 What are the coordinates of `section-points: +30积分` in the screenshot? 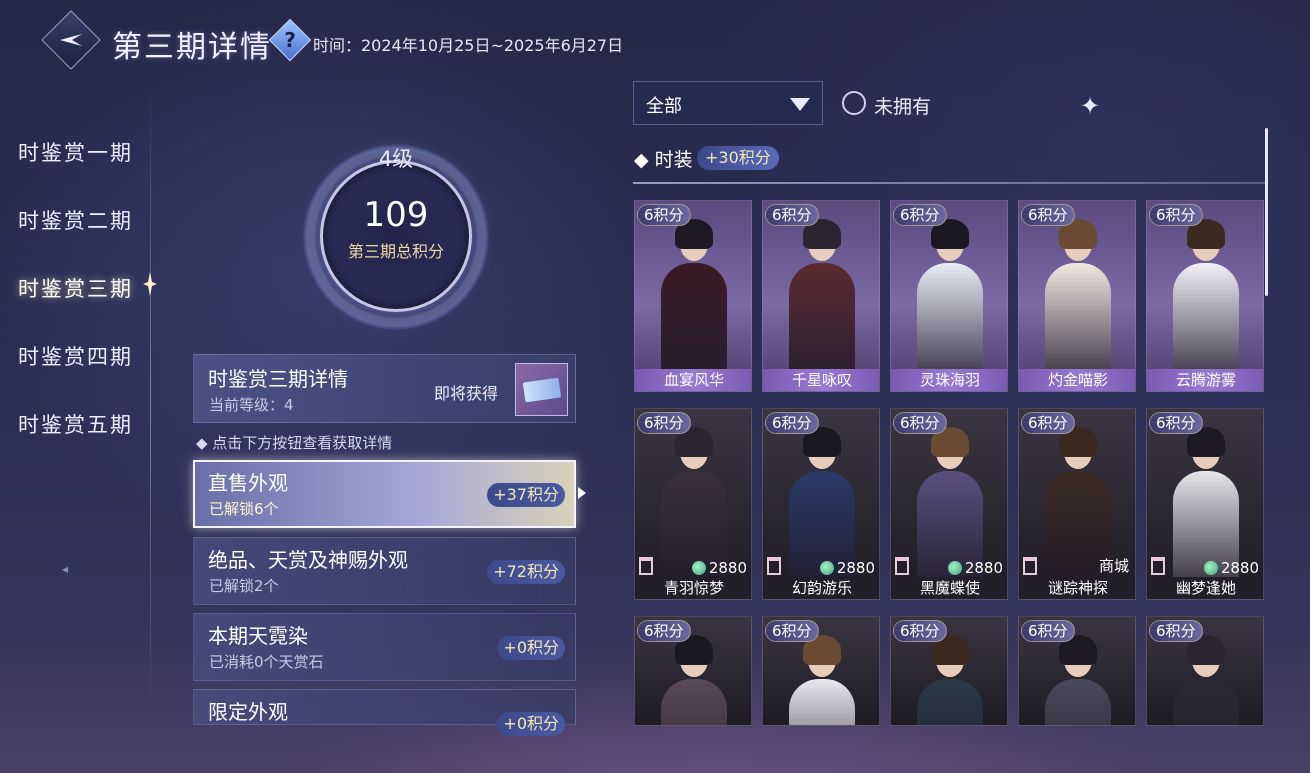 It's located at (738, 158).